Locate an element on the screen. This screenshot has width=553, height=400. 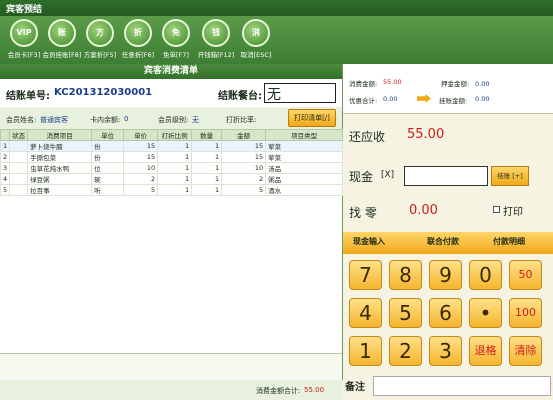
settle-button: 结账 [+] is located at coordinates (510, 176).